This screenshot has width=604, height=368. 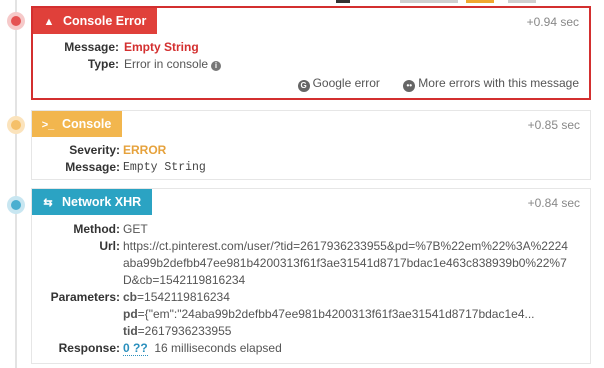 I want to click on method-value: GET, so click(x=135, y=229).